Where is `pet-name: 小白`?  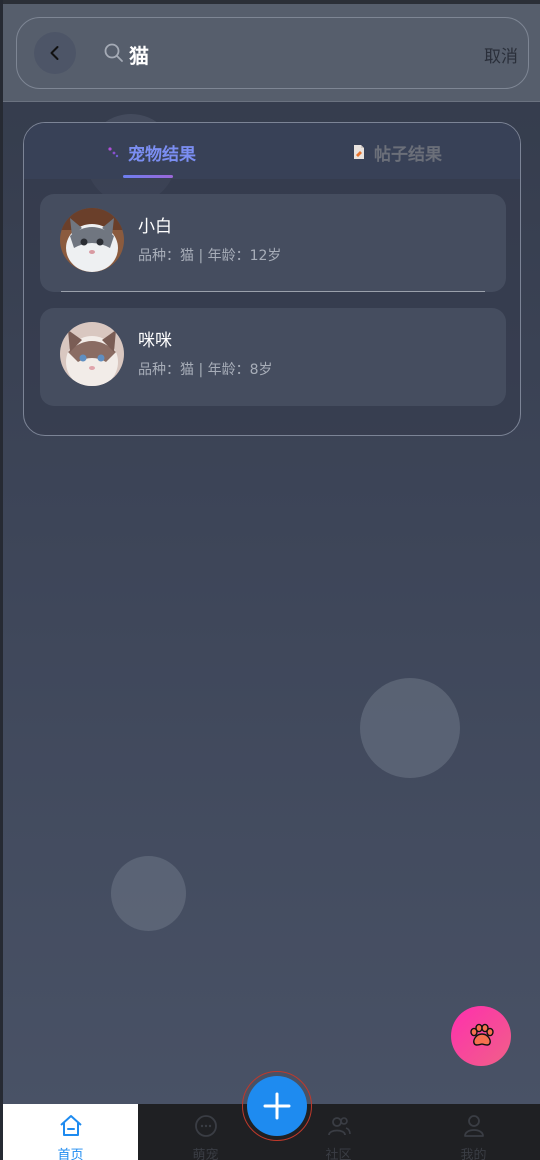
pet-name: 小白 is located at coordinates (155, 227).